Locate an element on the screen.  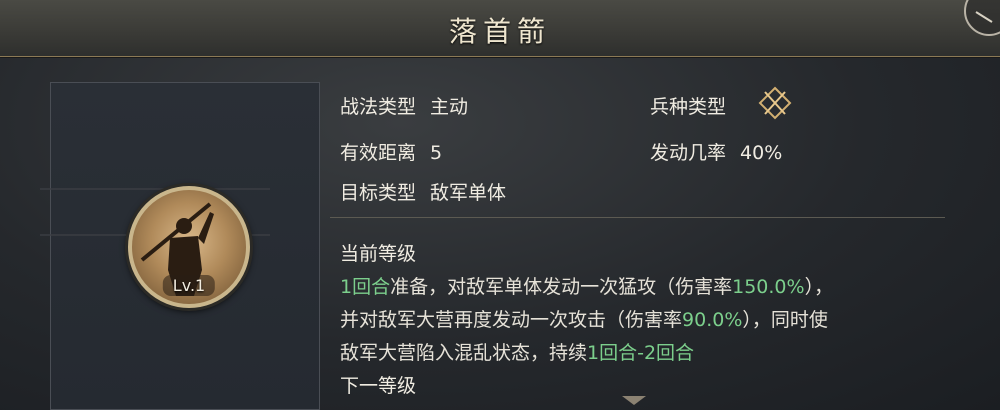
trigger-rate-row: 发动几率 40% is located at coordinates (716, 151).